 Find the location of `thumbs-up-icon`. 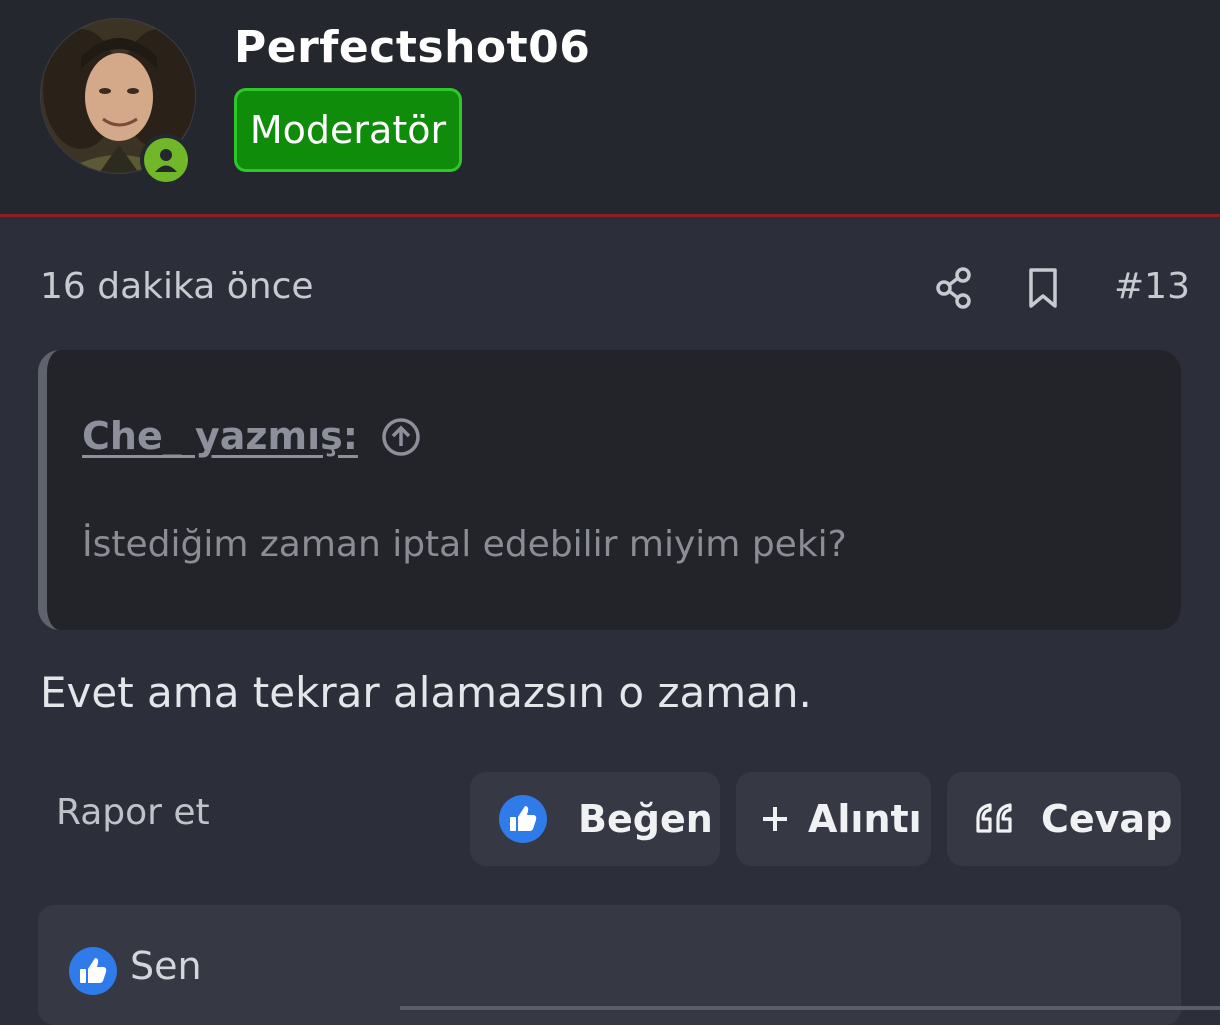

thumbs-up-icon is located at coordinates (523, 819).